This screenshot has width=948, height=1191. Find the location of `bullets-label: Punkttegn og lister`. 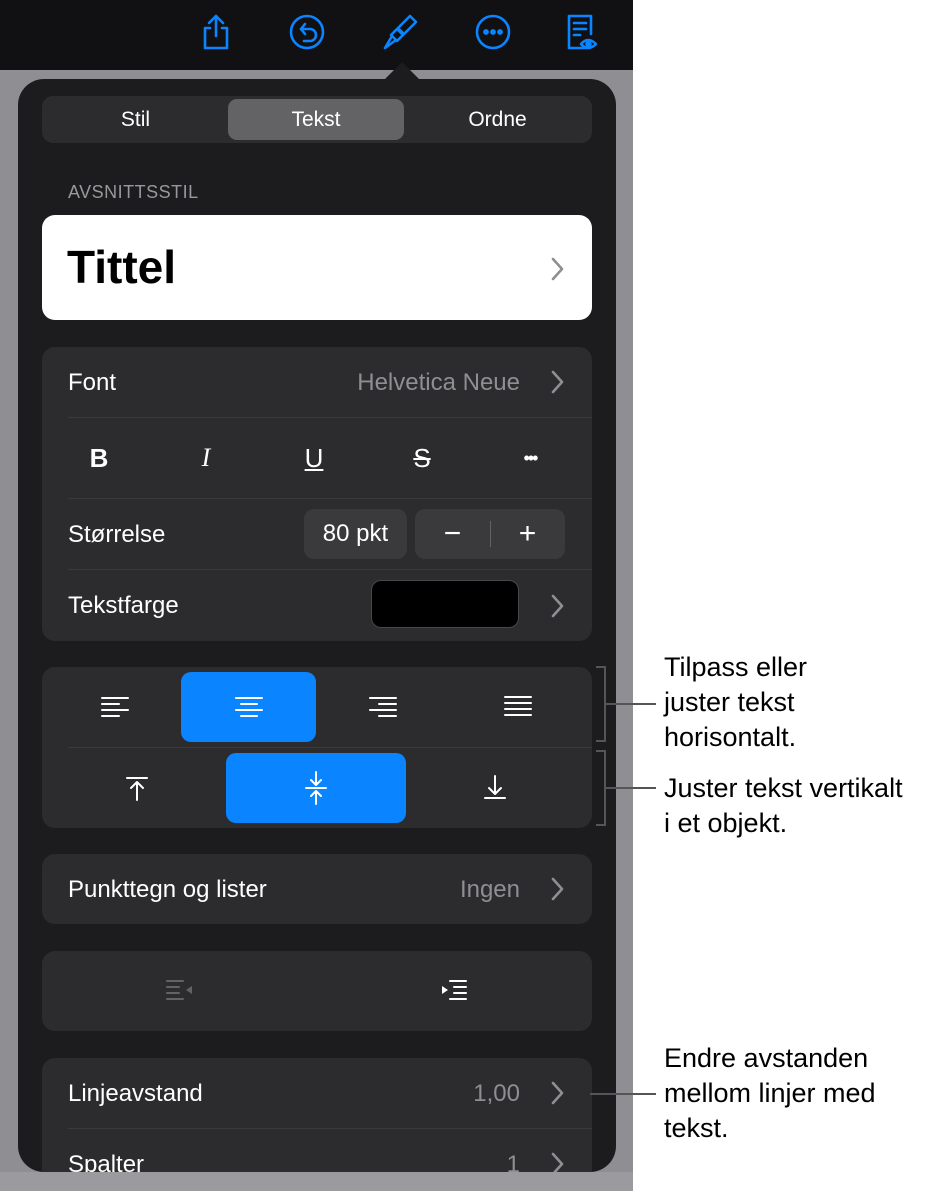

bullets-label: Punkttegn og lister is located at coordinates (167, 889).